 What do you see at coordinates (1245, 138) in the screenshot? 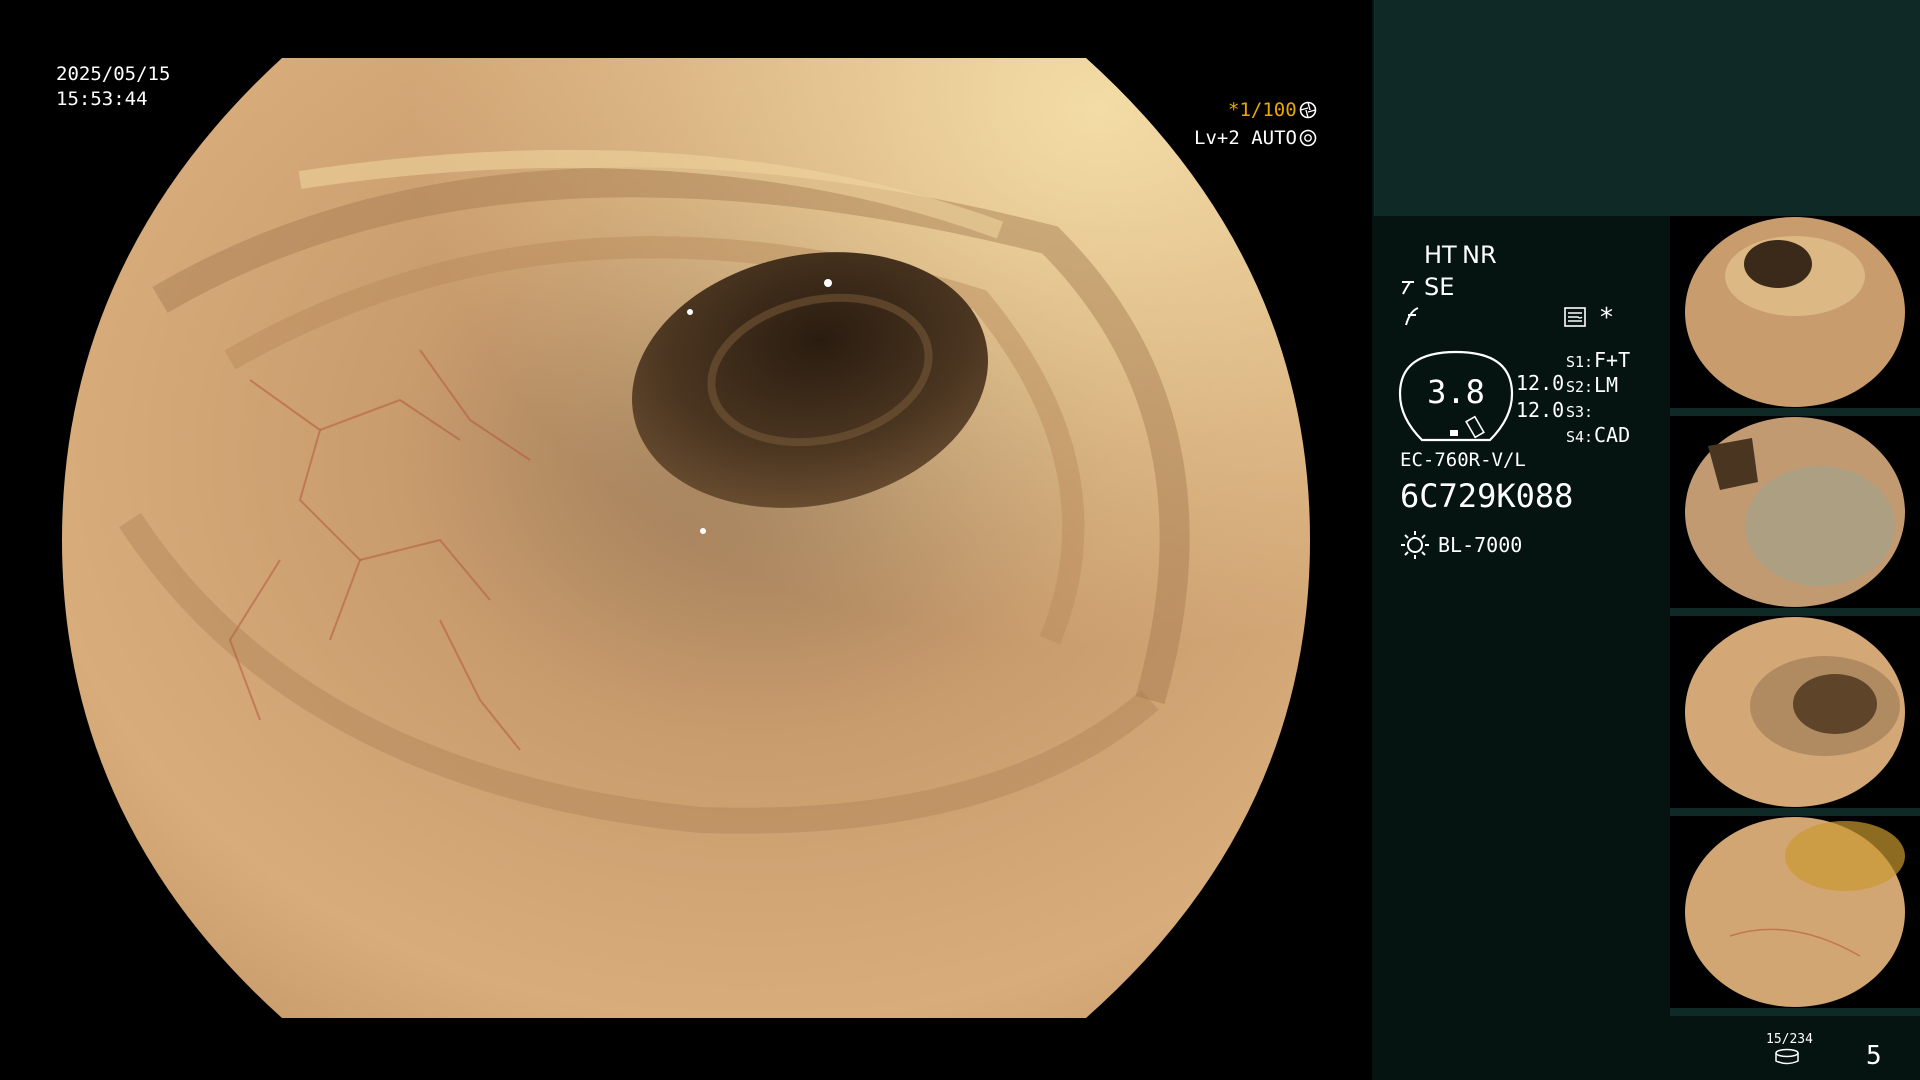
I see `level-auto-text: Lv+2 AUTO` at bounding box center [1245, 138].